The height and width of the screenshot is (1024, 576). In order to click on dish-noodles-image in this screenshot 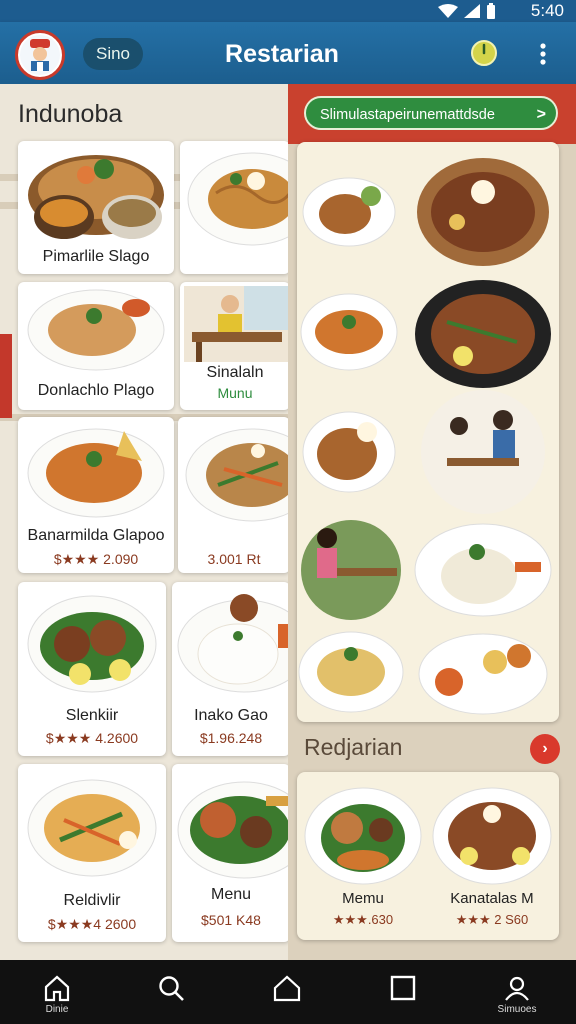, I will do `click(238, 199)`.